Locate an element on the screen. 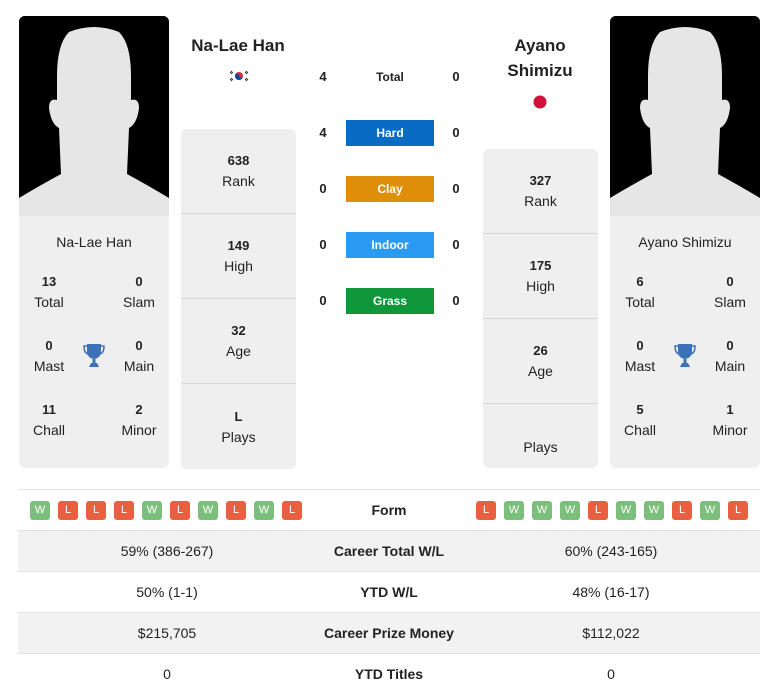 This screenshot has height=699, width=779. surface-hard-badge: Hard is located at coordinates (390, 133).